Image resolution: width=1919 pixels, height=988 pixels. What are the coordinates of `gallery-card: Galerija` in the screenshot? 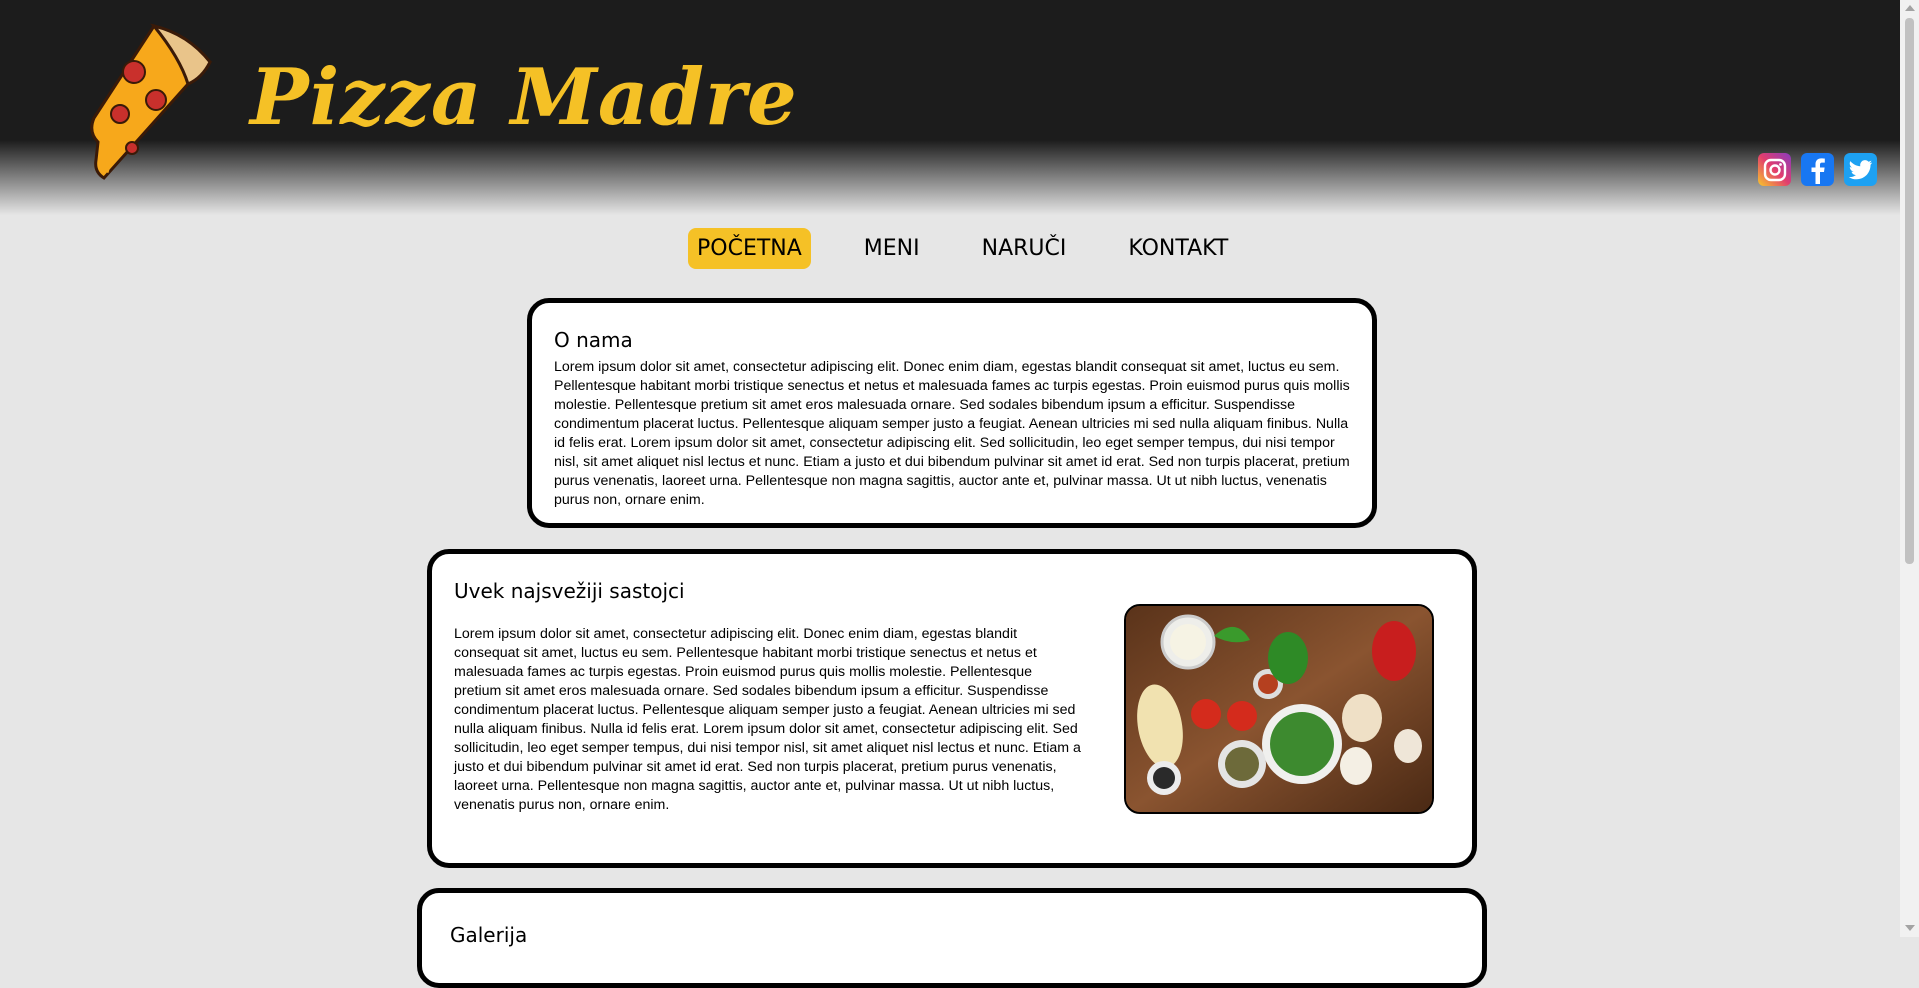 It's located at (952, 938).